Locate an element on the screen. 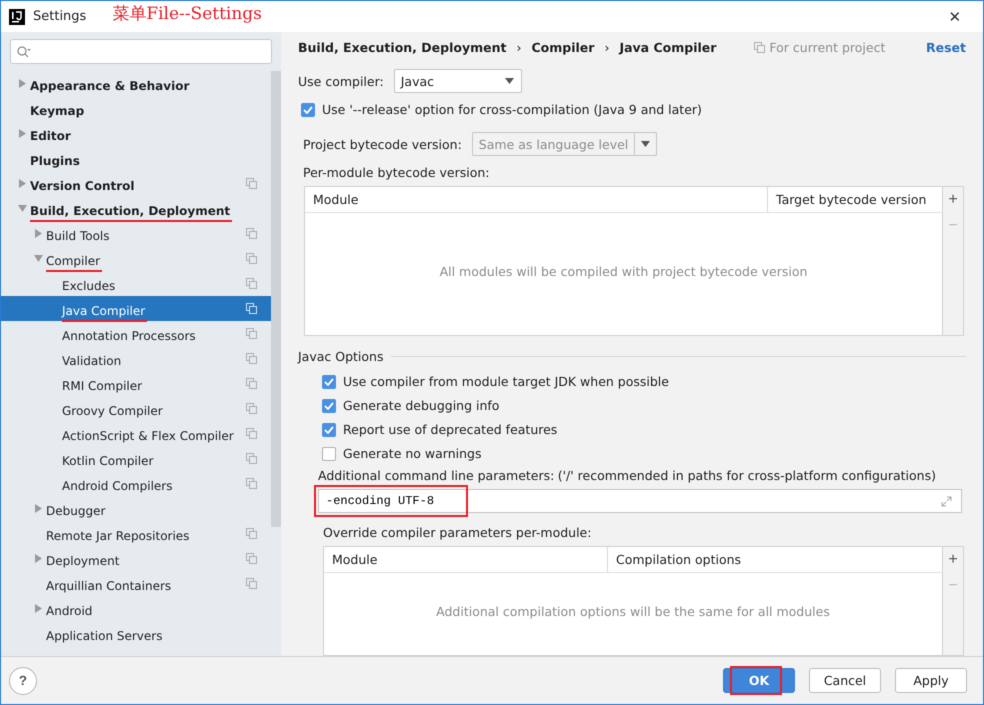  column-header: Target bytecode version is located at coordinates (854, 199).